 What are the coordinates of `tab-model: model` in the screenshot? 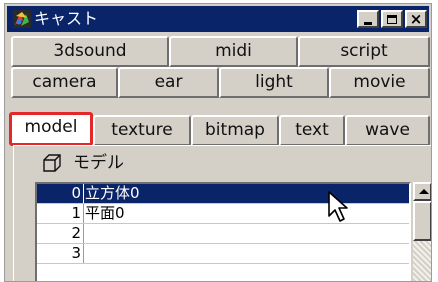 It's located at (51, 129).